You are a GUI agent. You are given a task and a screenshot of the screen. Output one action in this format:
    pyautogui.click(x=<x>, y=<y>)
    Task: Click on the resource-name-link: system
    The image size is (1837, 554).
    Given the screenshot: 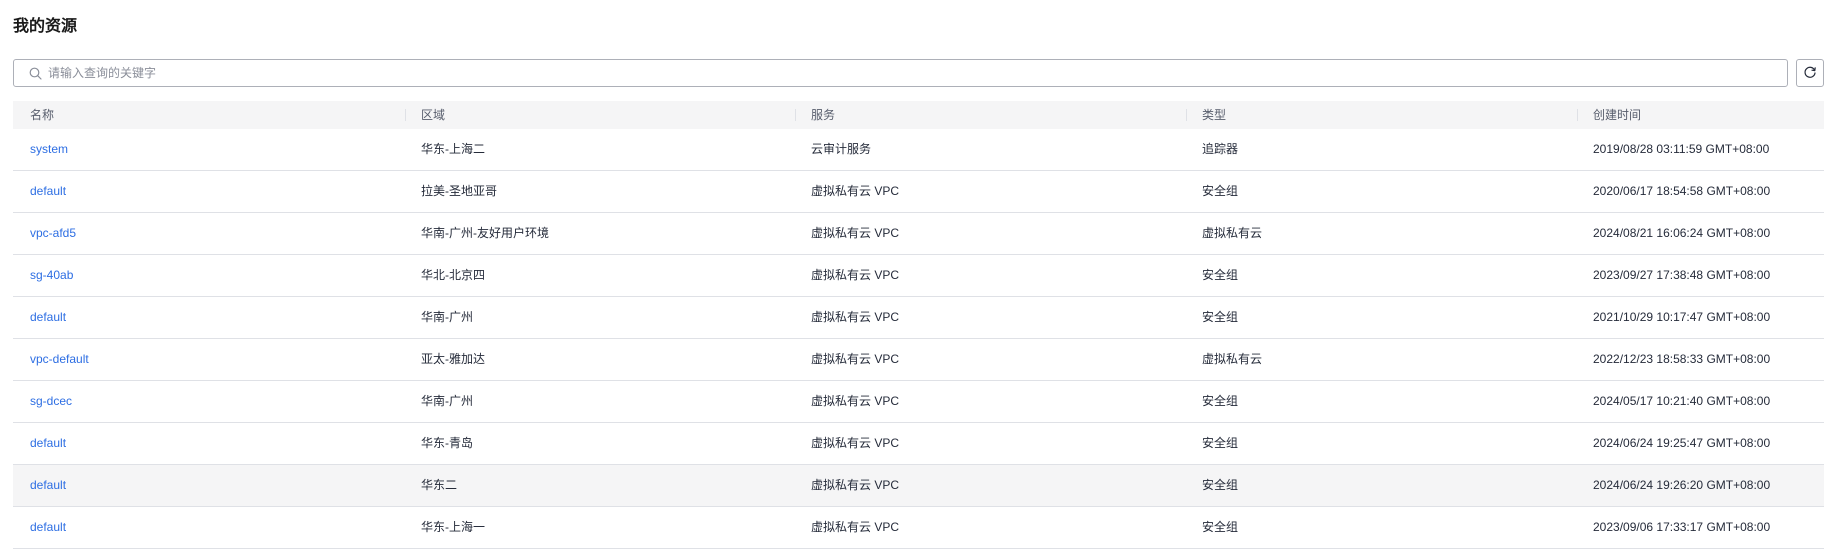 What is the action you would take?
    pyautogui.click(x=49, y=149)
    